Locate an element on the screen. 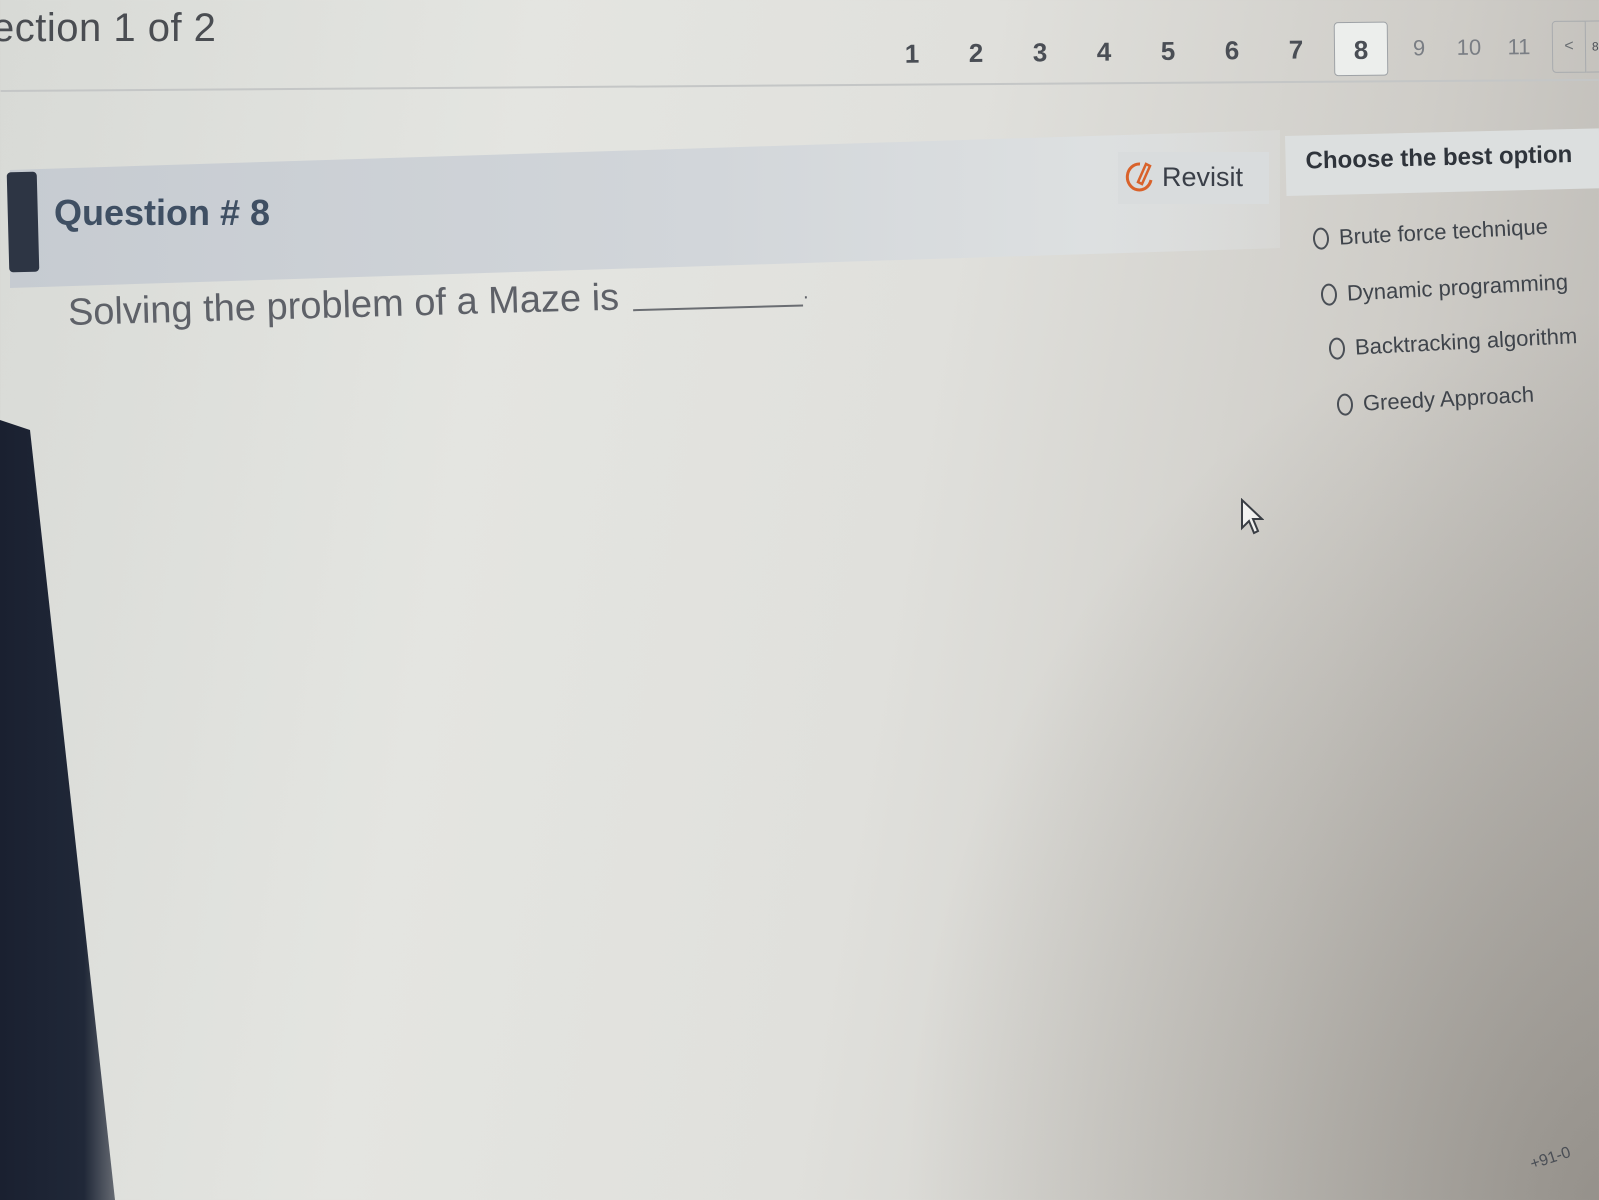  question-title: Question # 8 is located at coordinates (162, 212).